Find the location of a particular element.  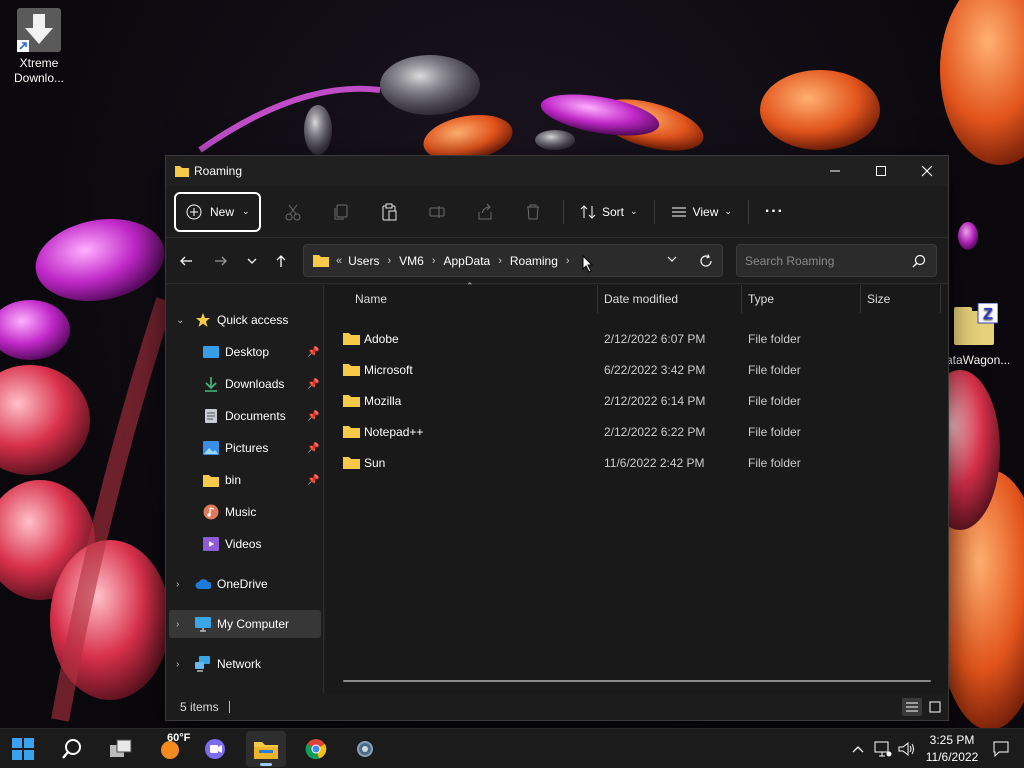

refresh-button is located at coordinates (706, 261).